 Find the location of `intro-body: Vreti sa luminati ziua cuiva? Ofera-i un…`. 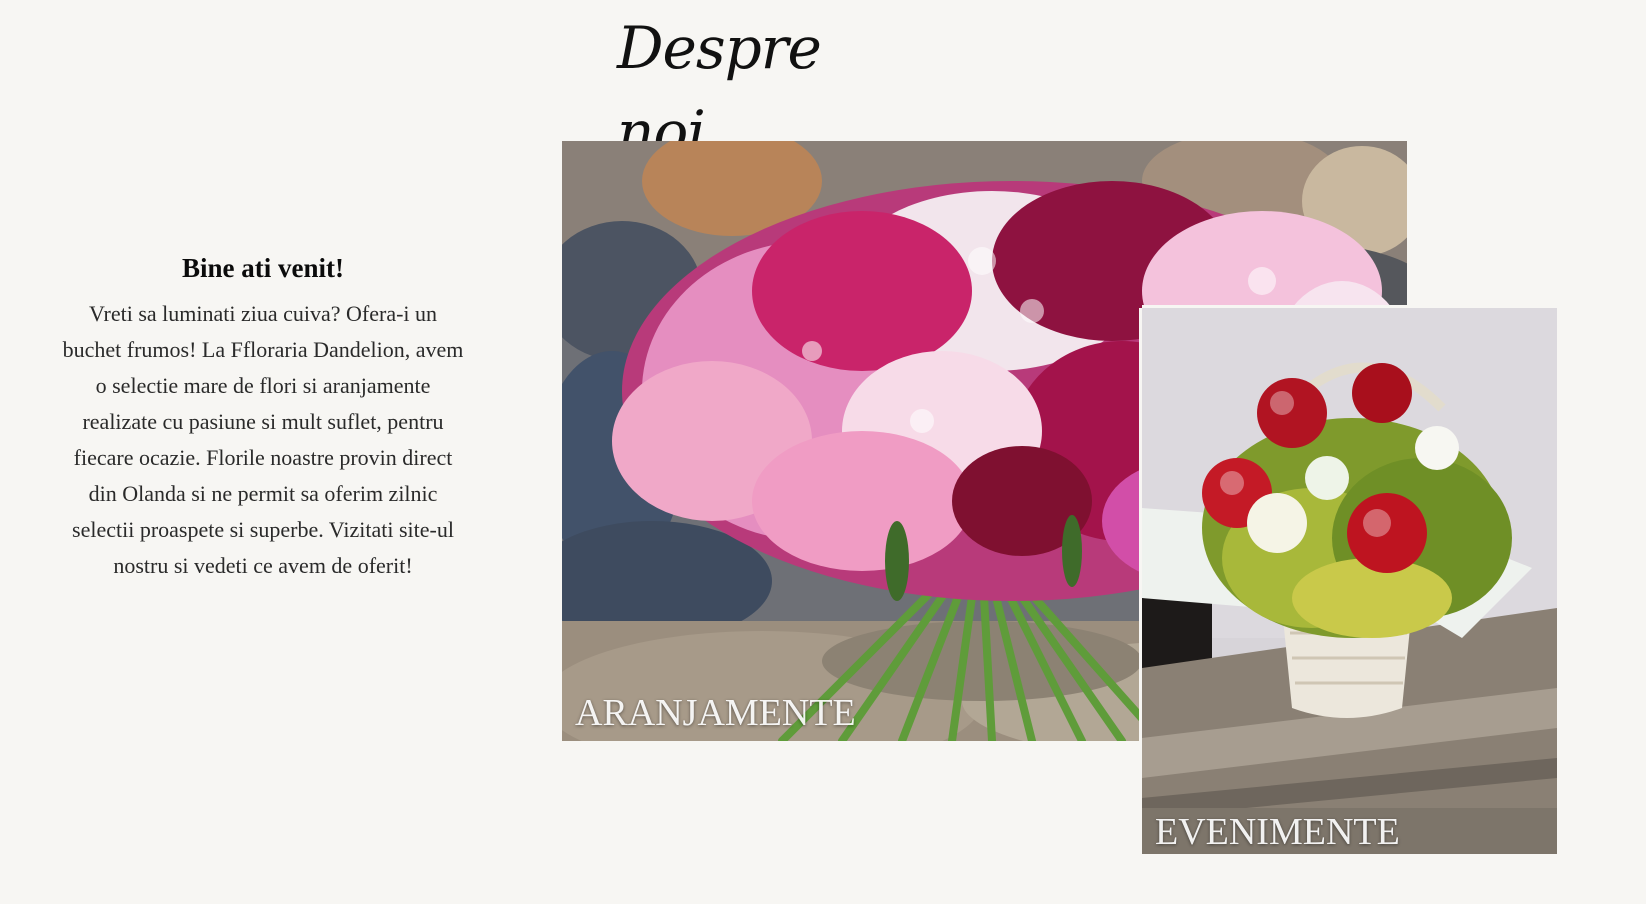

intro-body: Vreti sa luminati ziua cuiva? Ofera-i un… is located at coordinates (263, 439).